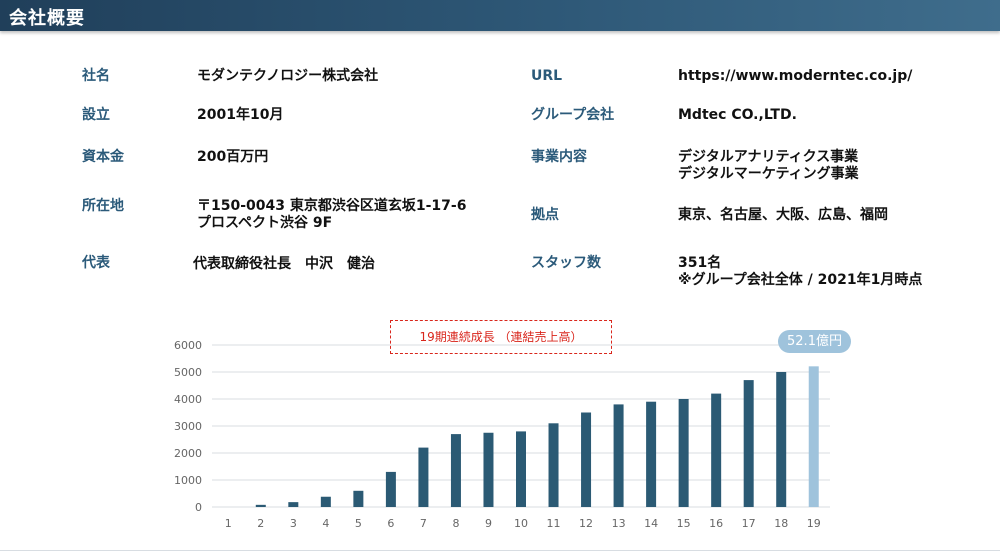  Describe the element at coordinates (390, 523) in the screenshot. I see `x-tick-label: 6` at that location.